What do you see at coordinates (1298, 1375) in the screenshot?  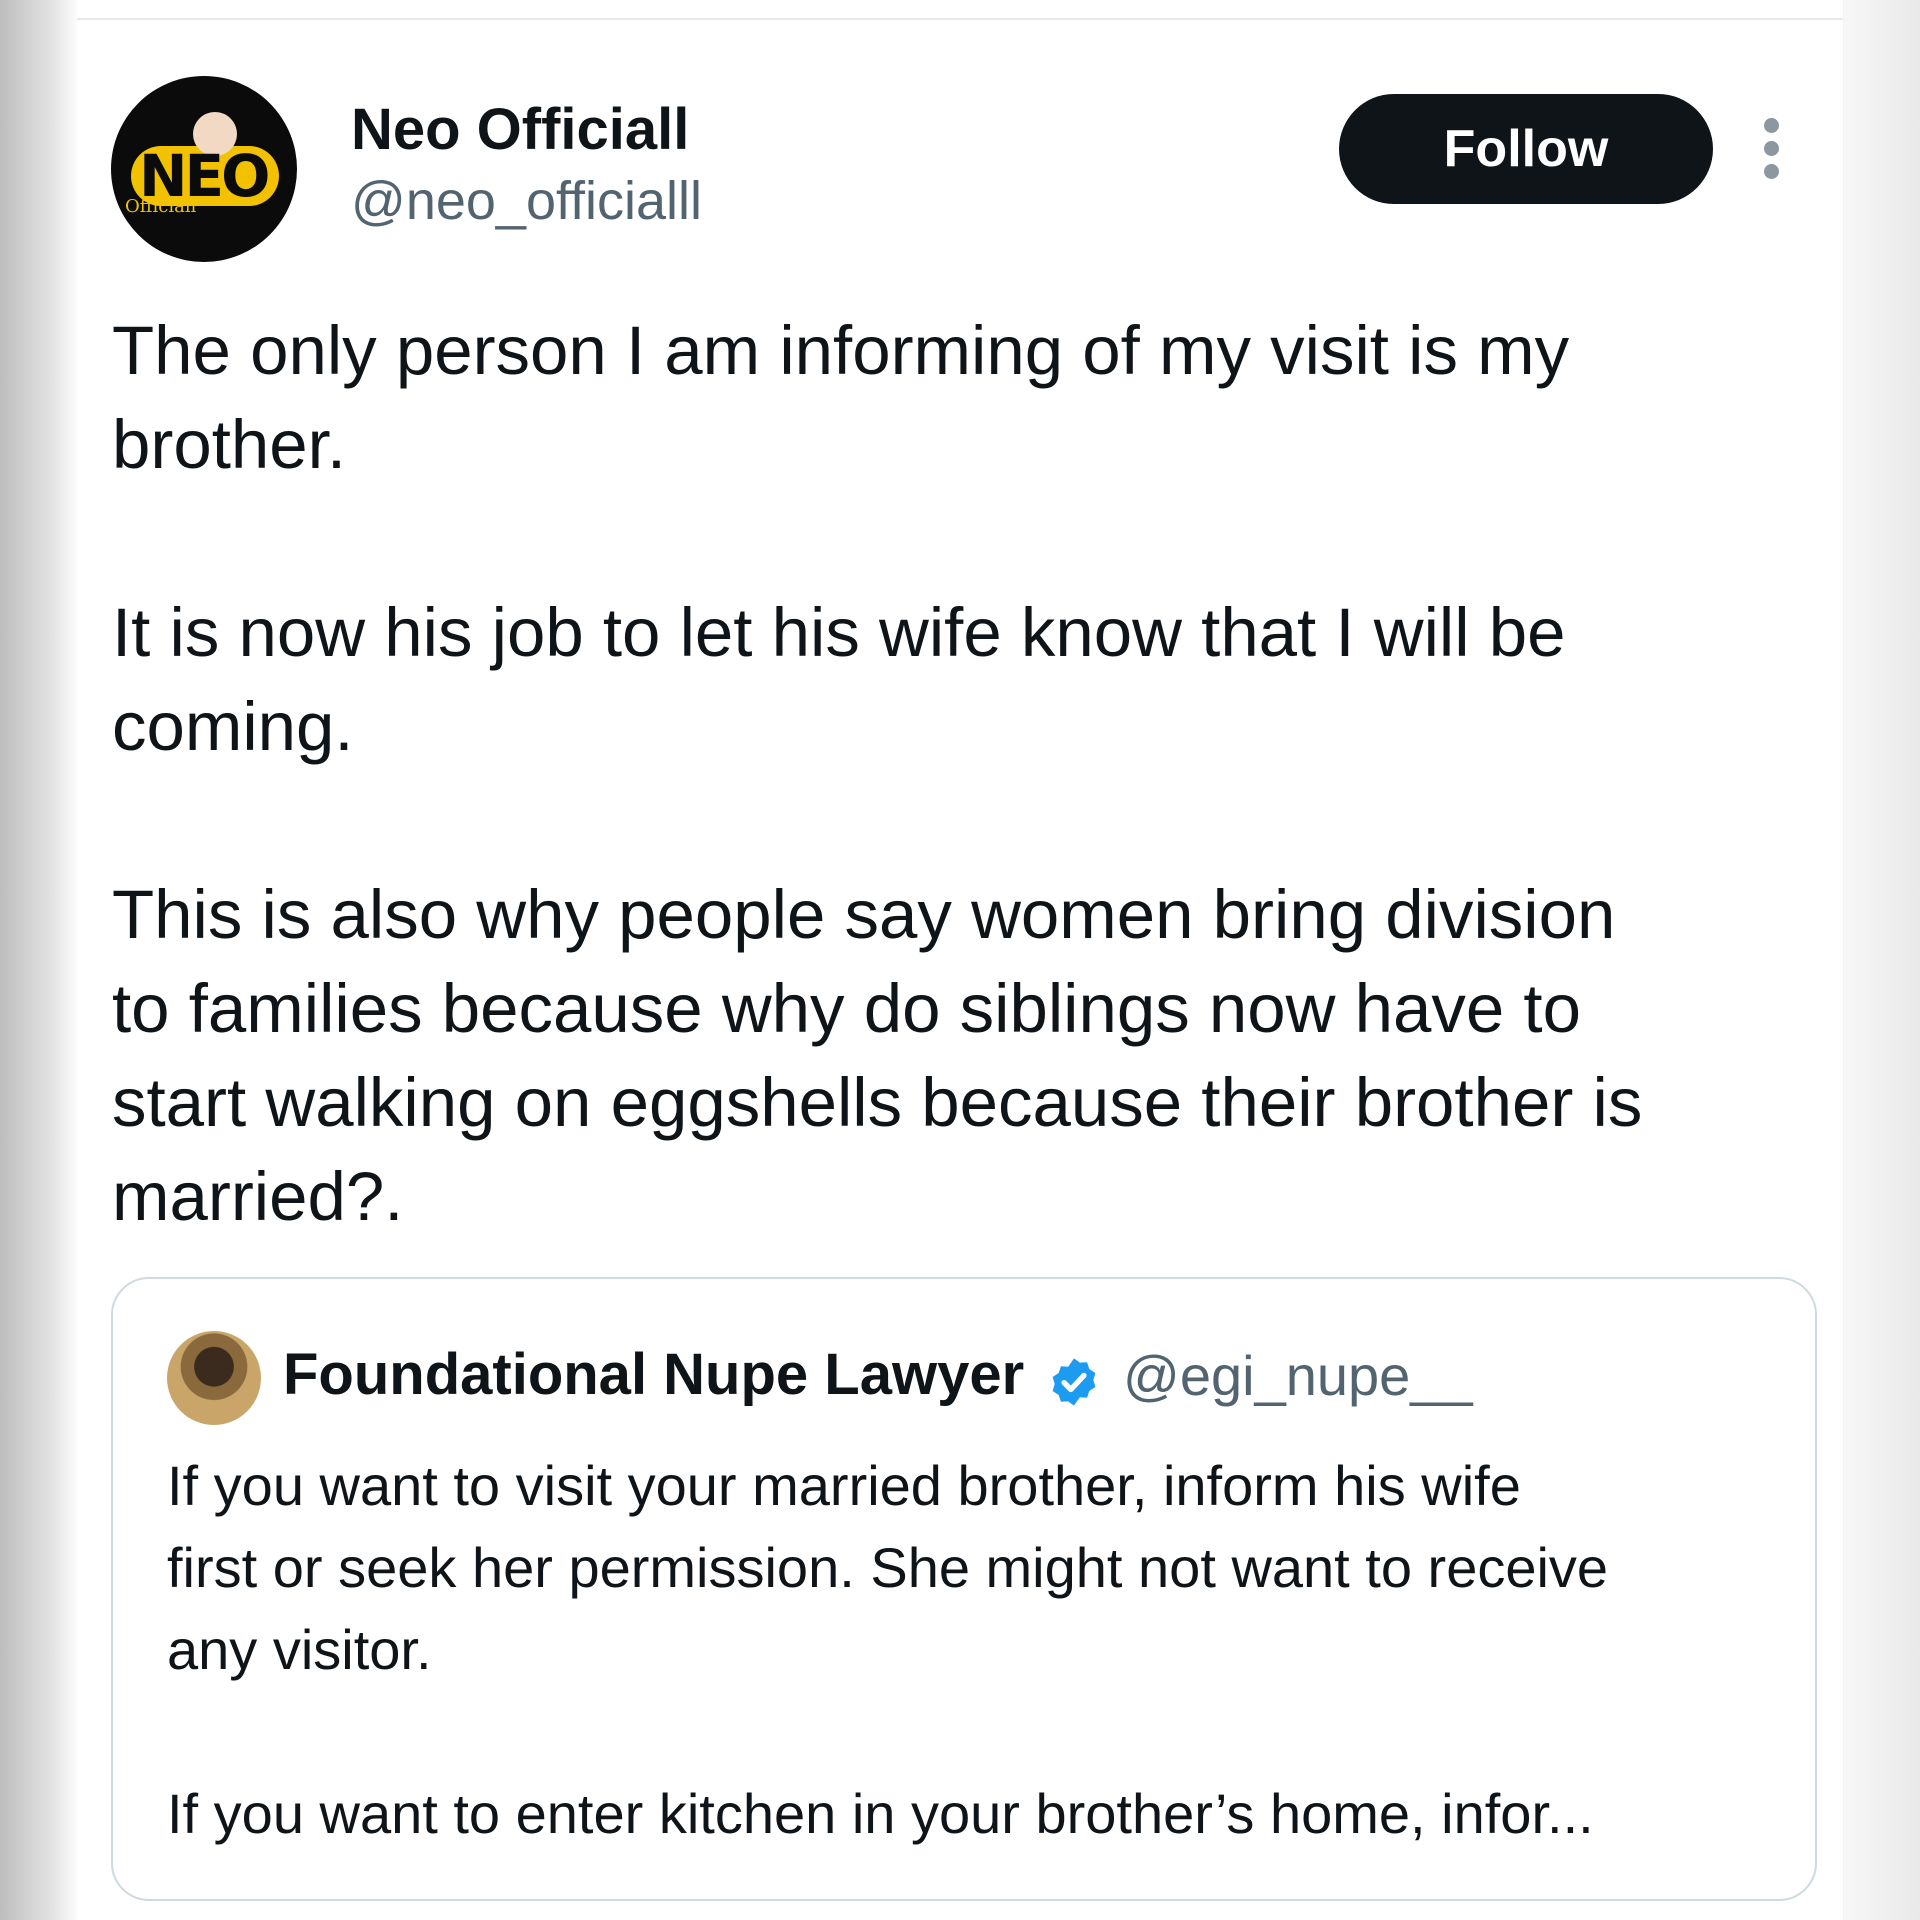 I see `quoted-author-handle: @egi_nupe__` at bounding box center [1298, 1375].